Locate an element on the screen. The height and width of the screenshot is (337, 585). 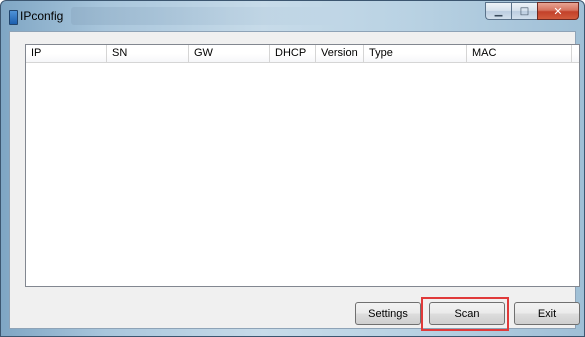
window-title: IPconfig is located at coordinates (42, 16).